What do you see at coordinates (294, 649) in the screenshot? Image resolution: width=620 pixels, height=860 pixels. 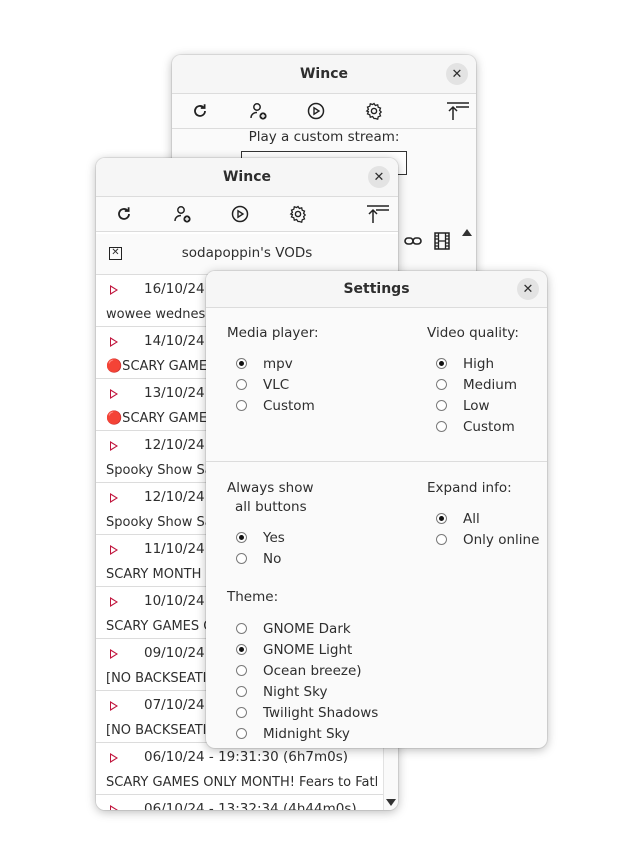 I see `theme-option: GNOME Light` at bounding box center [294, 649].